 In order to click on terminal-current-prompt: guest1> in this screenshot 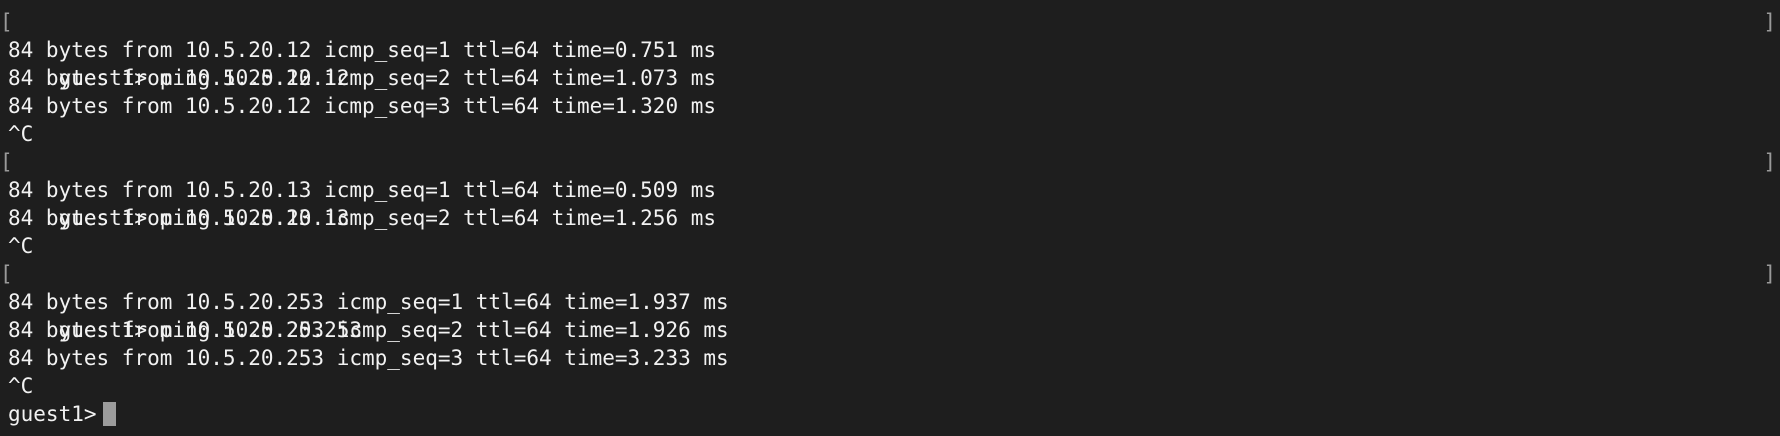, I will do `click(890, 414)`.